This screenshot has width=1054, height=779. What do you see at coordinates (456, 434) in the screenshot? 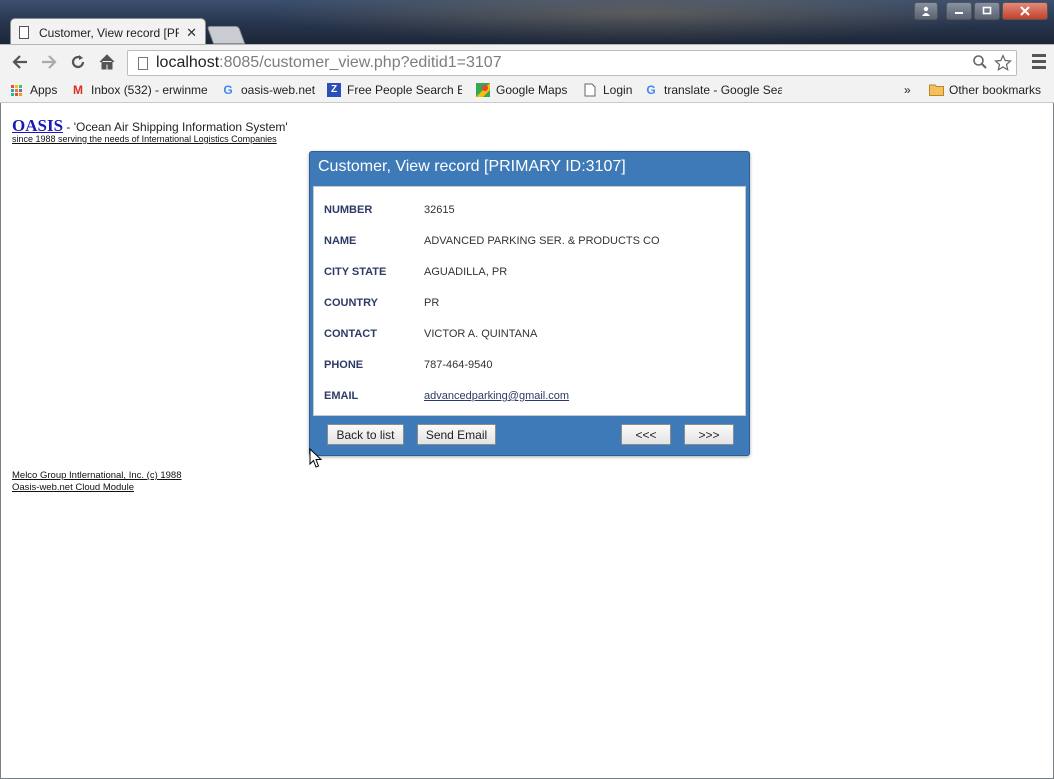
I see `send-email-button: Send Email` at bounding box center [456, 434].